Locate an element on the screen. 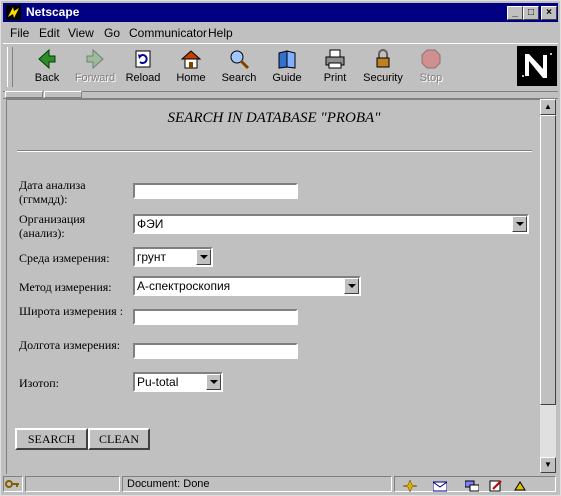  home-label: Home is located at coordinates (191, 78).